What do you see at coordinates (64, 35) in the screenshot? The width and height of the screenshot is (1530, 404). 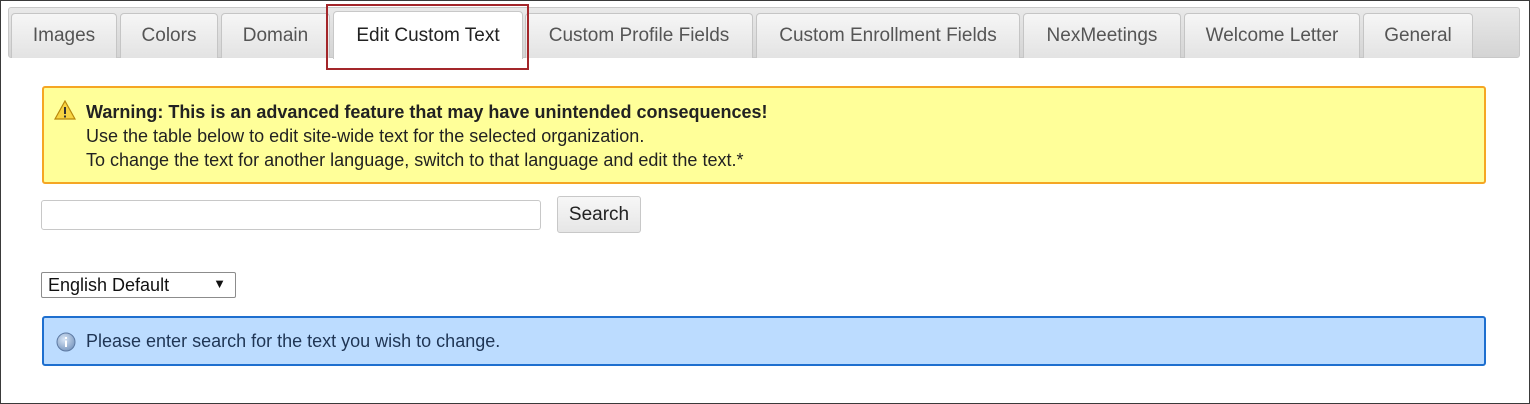 I see `tab-images: Images` at bounding box center [64, 35].